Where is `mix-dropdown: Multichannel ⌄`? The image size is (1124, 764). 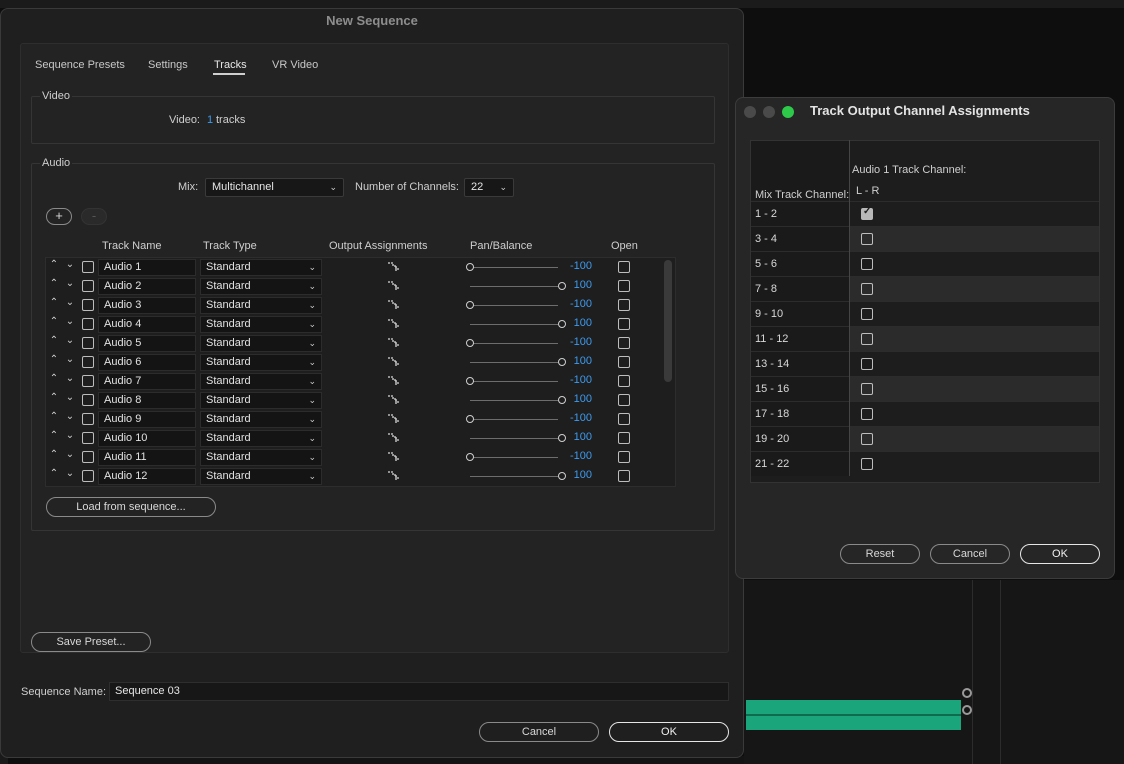 mix-dropdown: Multichannel ⌄ is located at coordinates (274, 187).